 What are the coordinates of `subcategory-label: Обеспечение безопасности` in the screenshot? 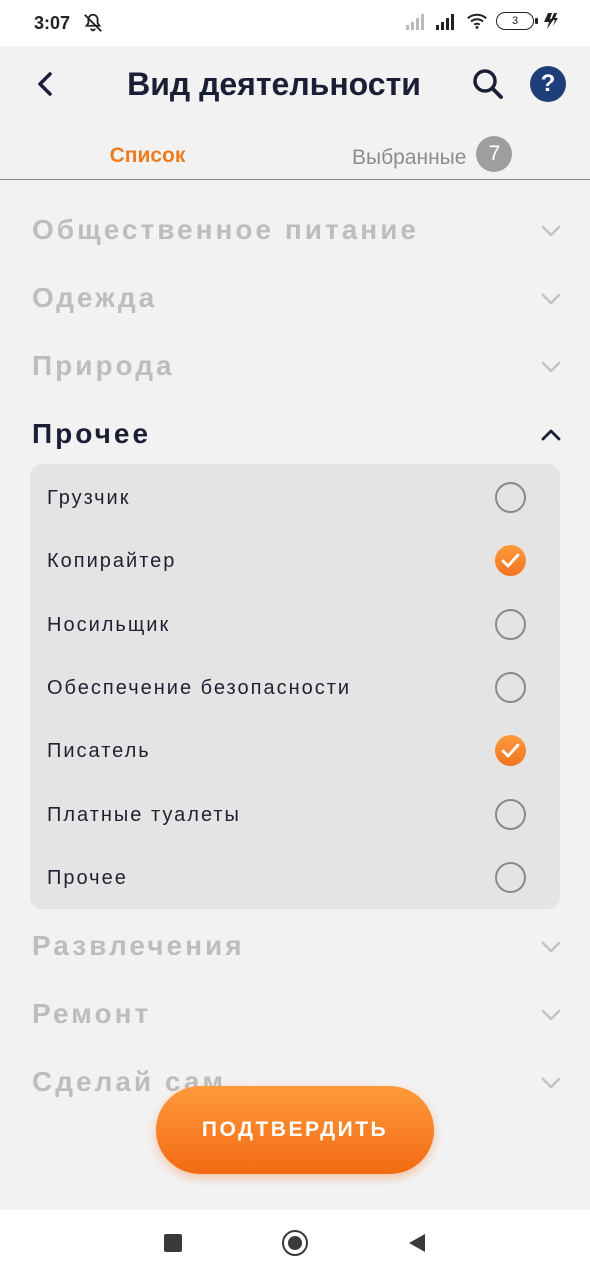 It's located at (199, 688).